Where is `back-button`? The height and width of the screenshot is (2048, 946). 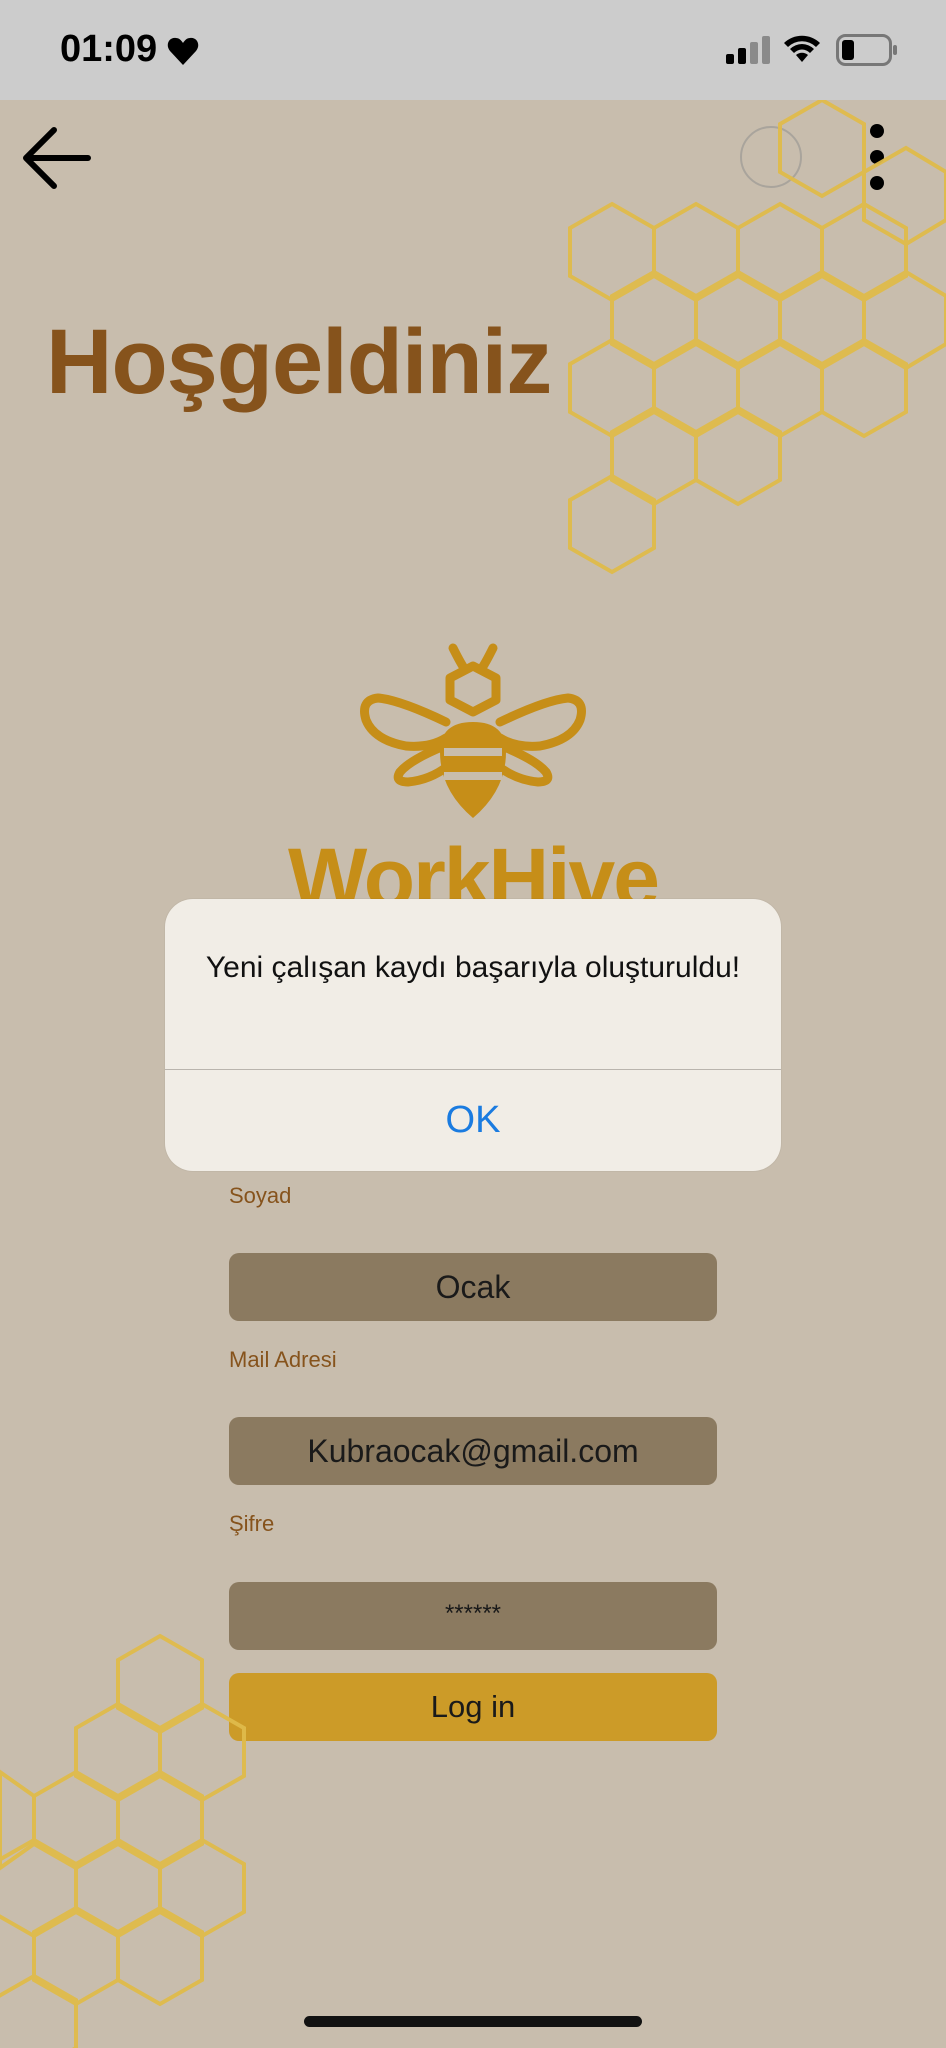 back-button is located at coordinates (68, 160).